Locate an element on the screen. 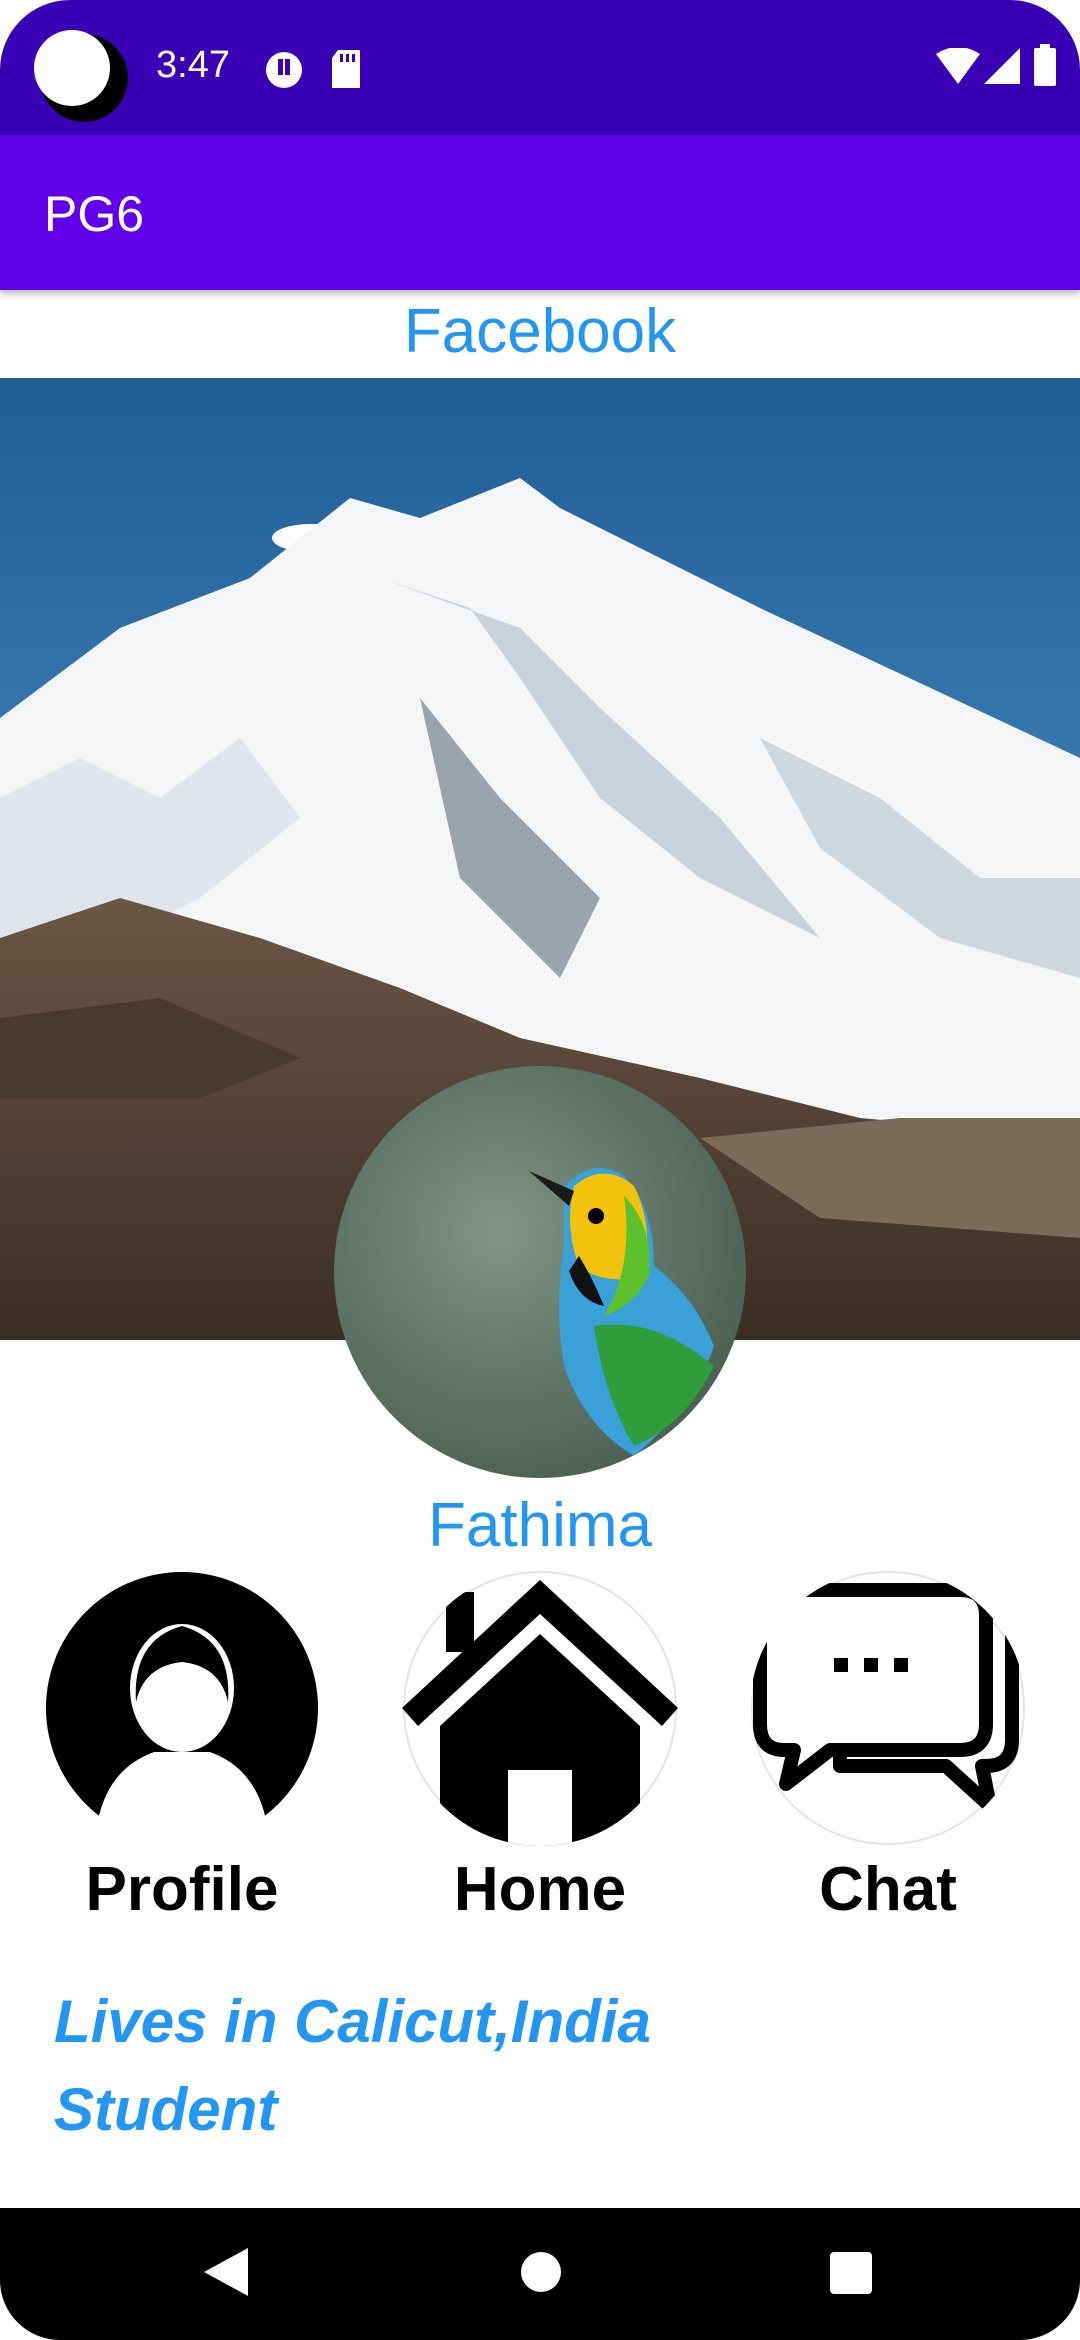  location-text: Lives in Calicut,India is located at coordinates (352, 2021).